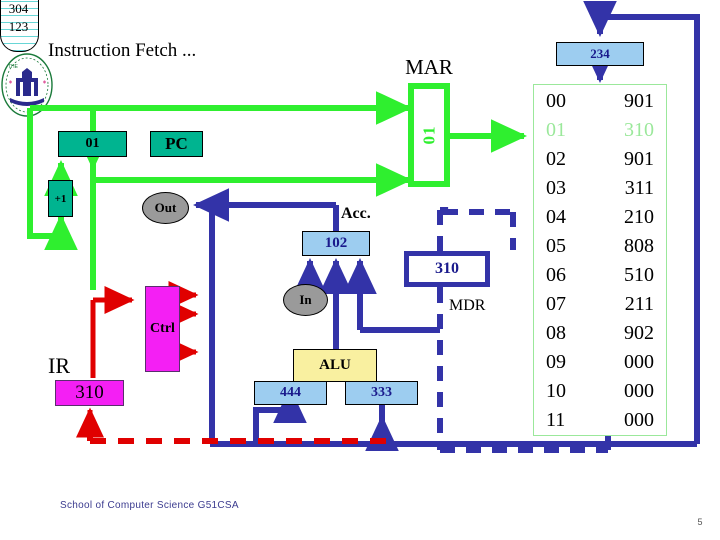 Image resolution: width=720 pixels, height=540 pixels. Describe the element at coordinates (600, 275) in the screenshot. I see `table-row: 06 510` at that location.